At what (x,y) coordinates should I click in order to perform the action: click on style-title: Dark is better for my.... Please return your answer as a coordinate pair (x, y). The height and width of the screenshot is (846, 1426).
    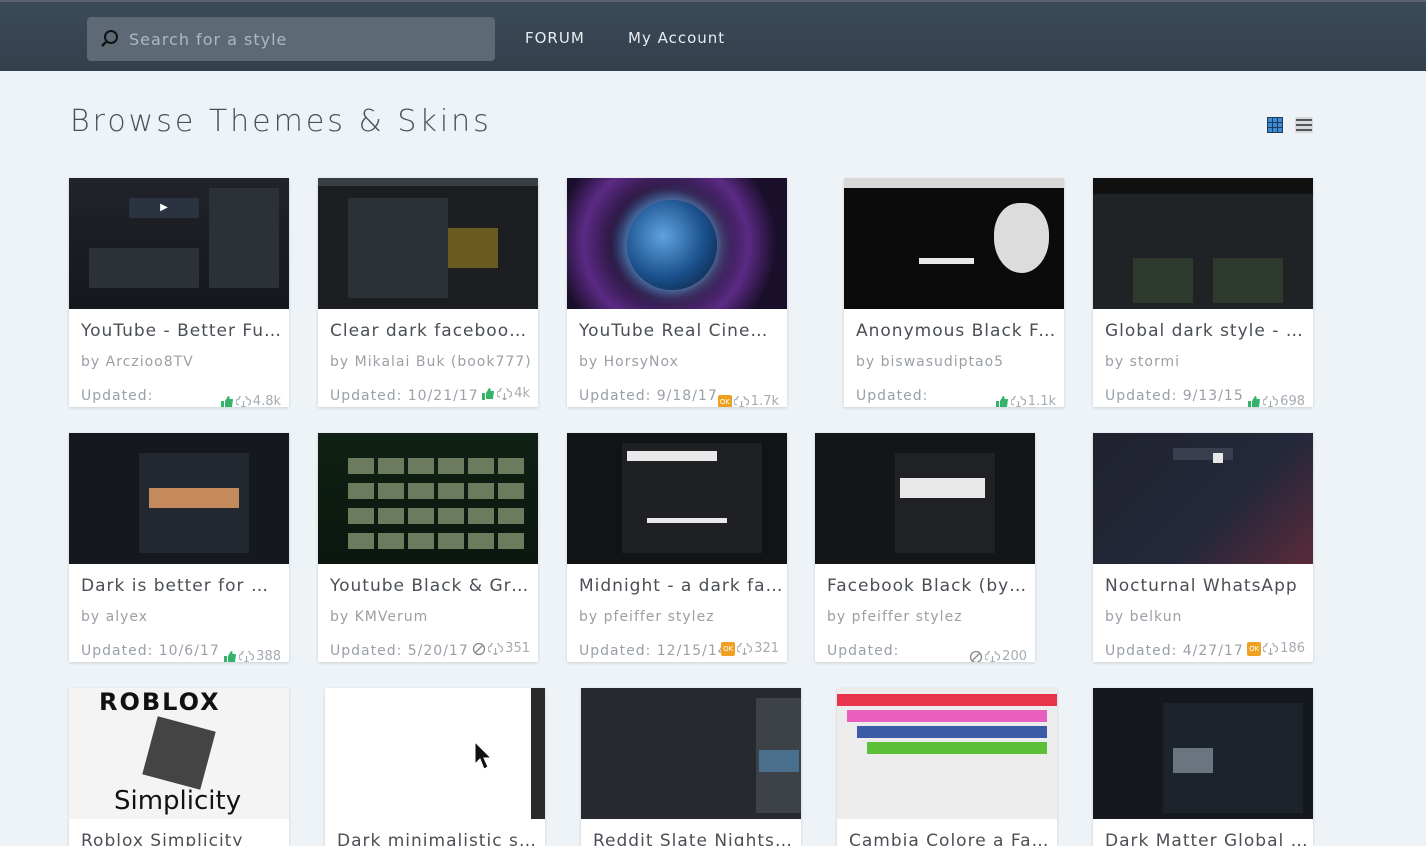
    Looking at the image, I should click on (183, 586).